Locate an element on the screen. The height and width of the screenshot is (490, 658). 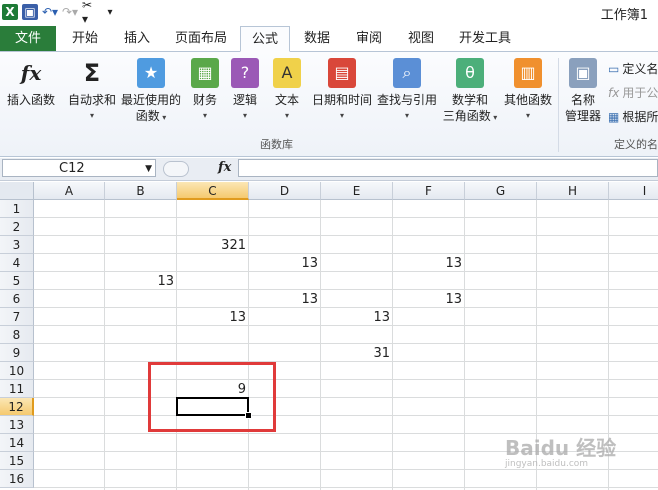
column-header-g: G is located at coordinates (501, 191).